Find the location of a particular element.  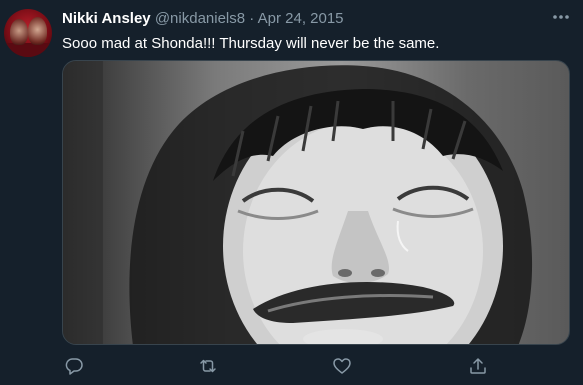

heart-icon is located at coordinates (342, 366).